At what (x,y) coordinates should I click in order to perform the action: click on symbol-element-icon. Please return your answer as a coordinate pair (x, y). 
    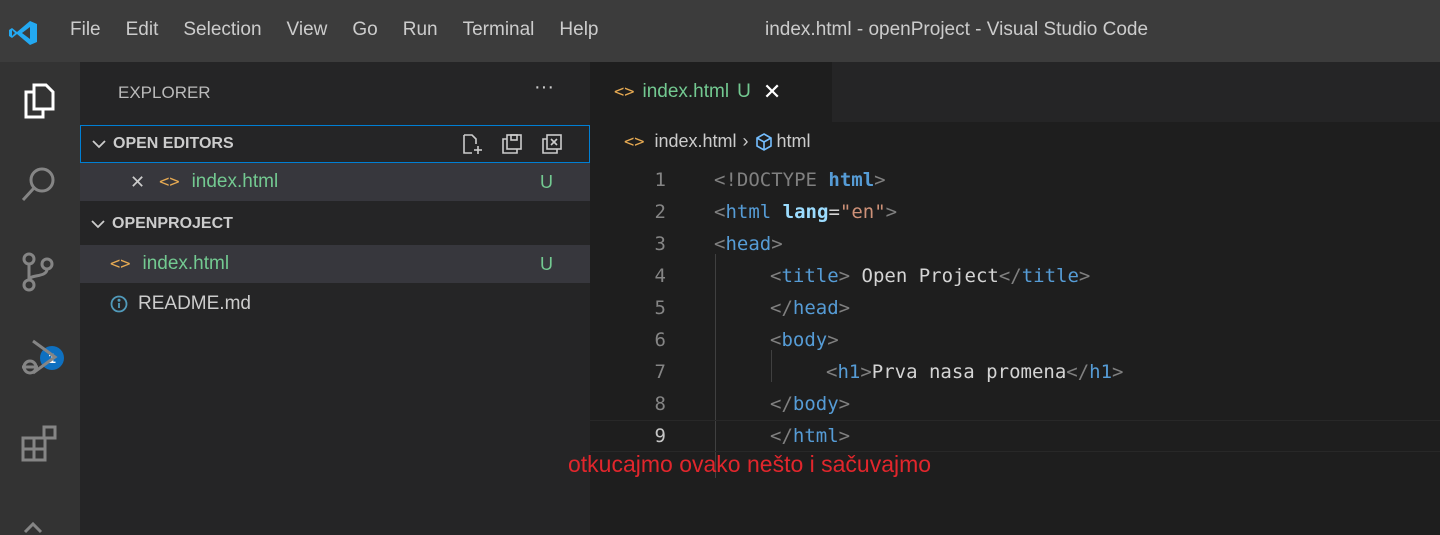
    Looking at the image, I should click on (763, 141).